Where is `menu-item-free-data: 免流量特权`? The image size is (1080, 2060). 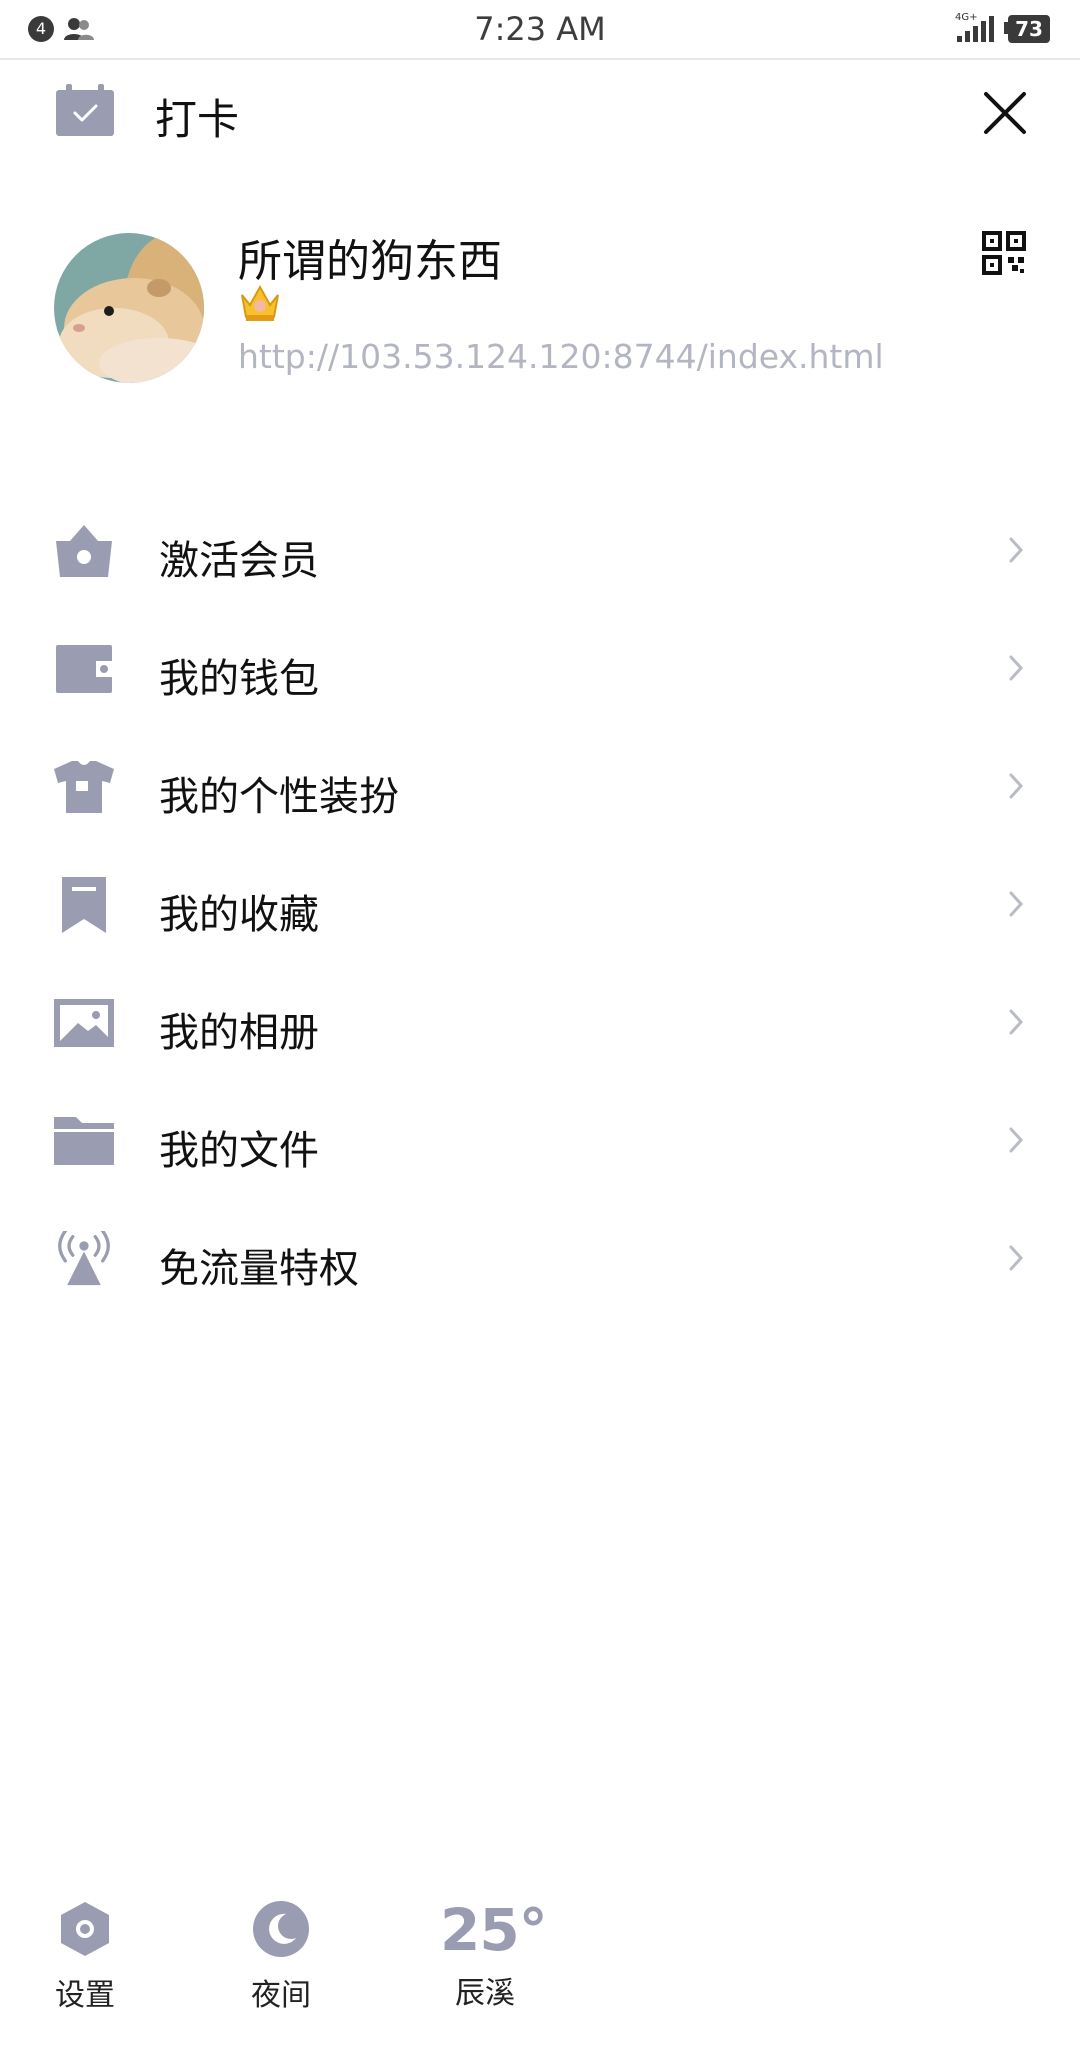 menu-item-free-data: 免流量特权 is located at coordinates (540, 1259).